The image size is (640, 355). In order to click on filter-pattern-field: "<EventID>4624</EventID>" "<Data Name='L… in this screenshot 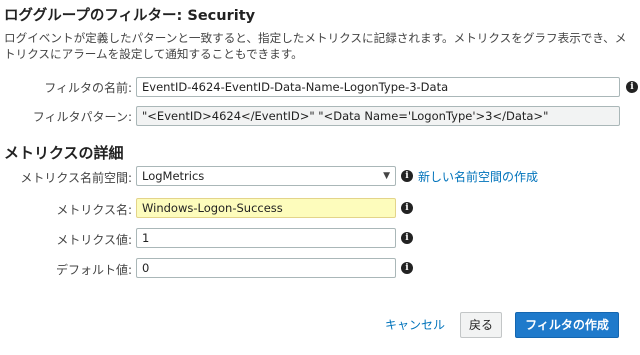, I will do `click(378, 116)`.